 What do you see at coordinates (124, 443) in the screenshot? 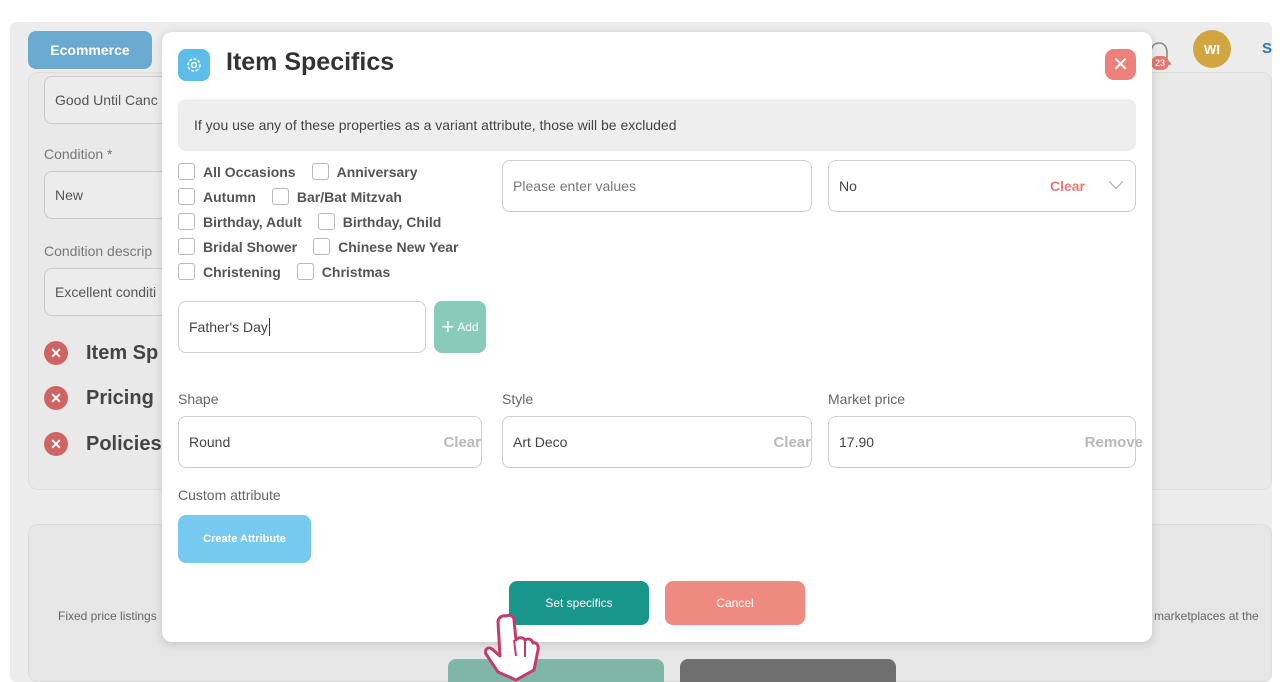
I see `section-label: Policies` at bounding box center [124, 443].